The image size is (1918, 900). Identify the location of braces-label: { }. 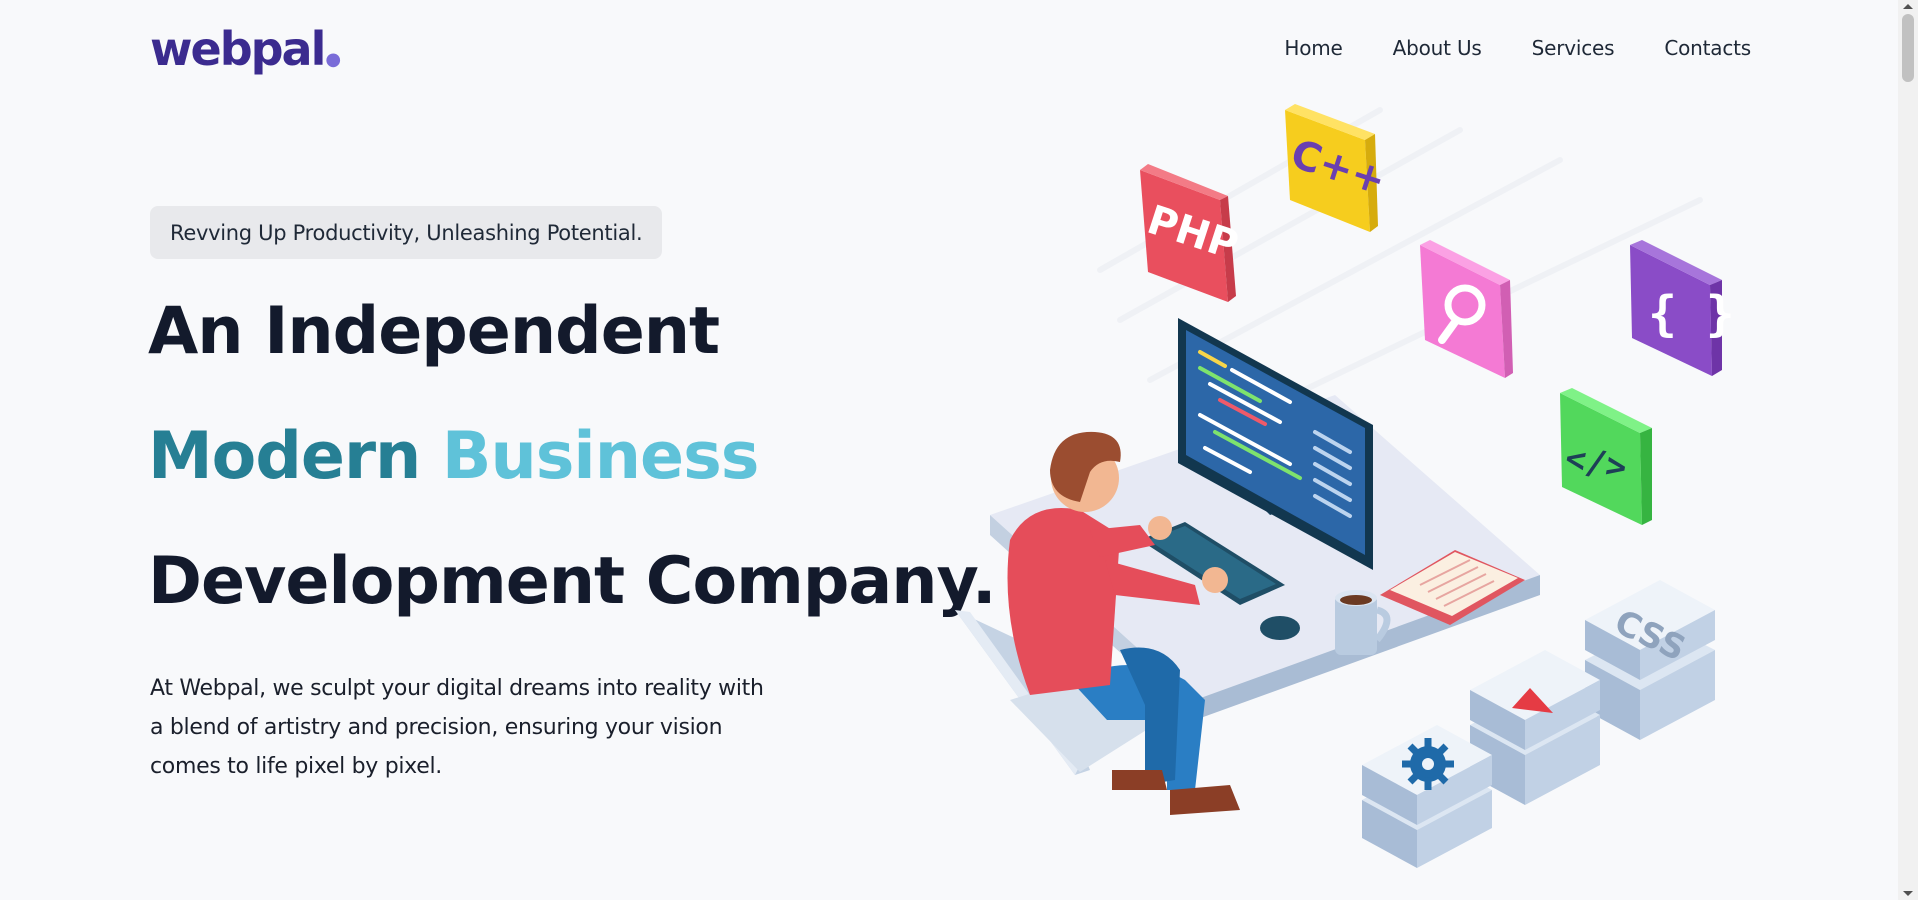
(1691, 314).